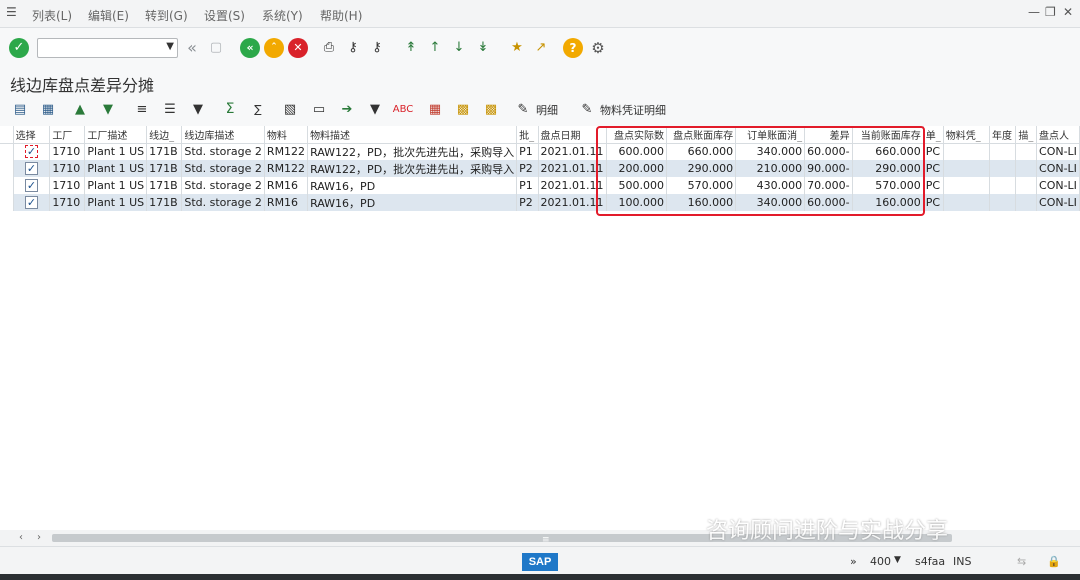  Describe the element at coordinates (527, 151) in the screenshot. I see `batch-cell: P1` at that location.